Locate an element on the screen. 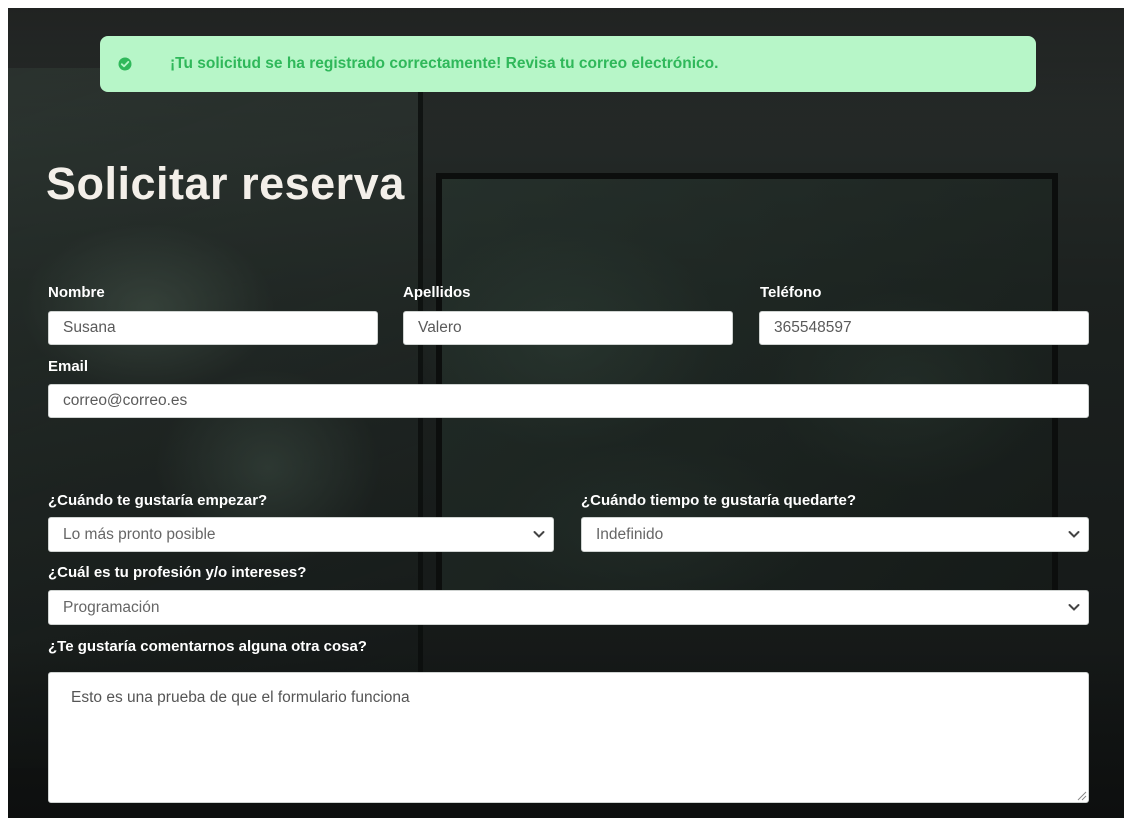 The height and width of the screenshot is (826, 1132). apellidos-label: Apellidos is located at coordinates (437, 292).